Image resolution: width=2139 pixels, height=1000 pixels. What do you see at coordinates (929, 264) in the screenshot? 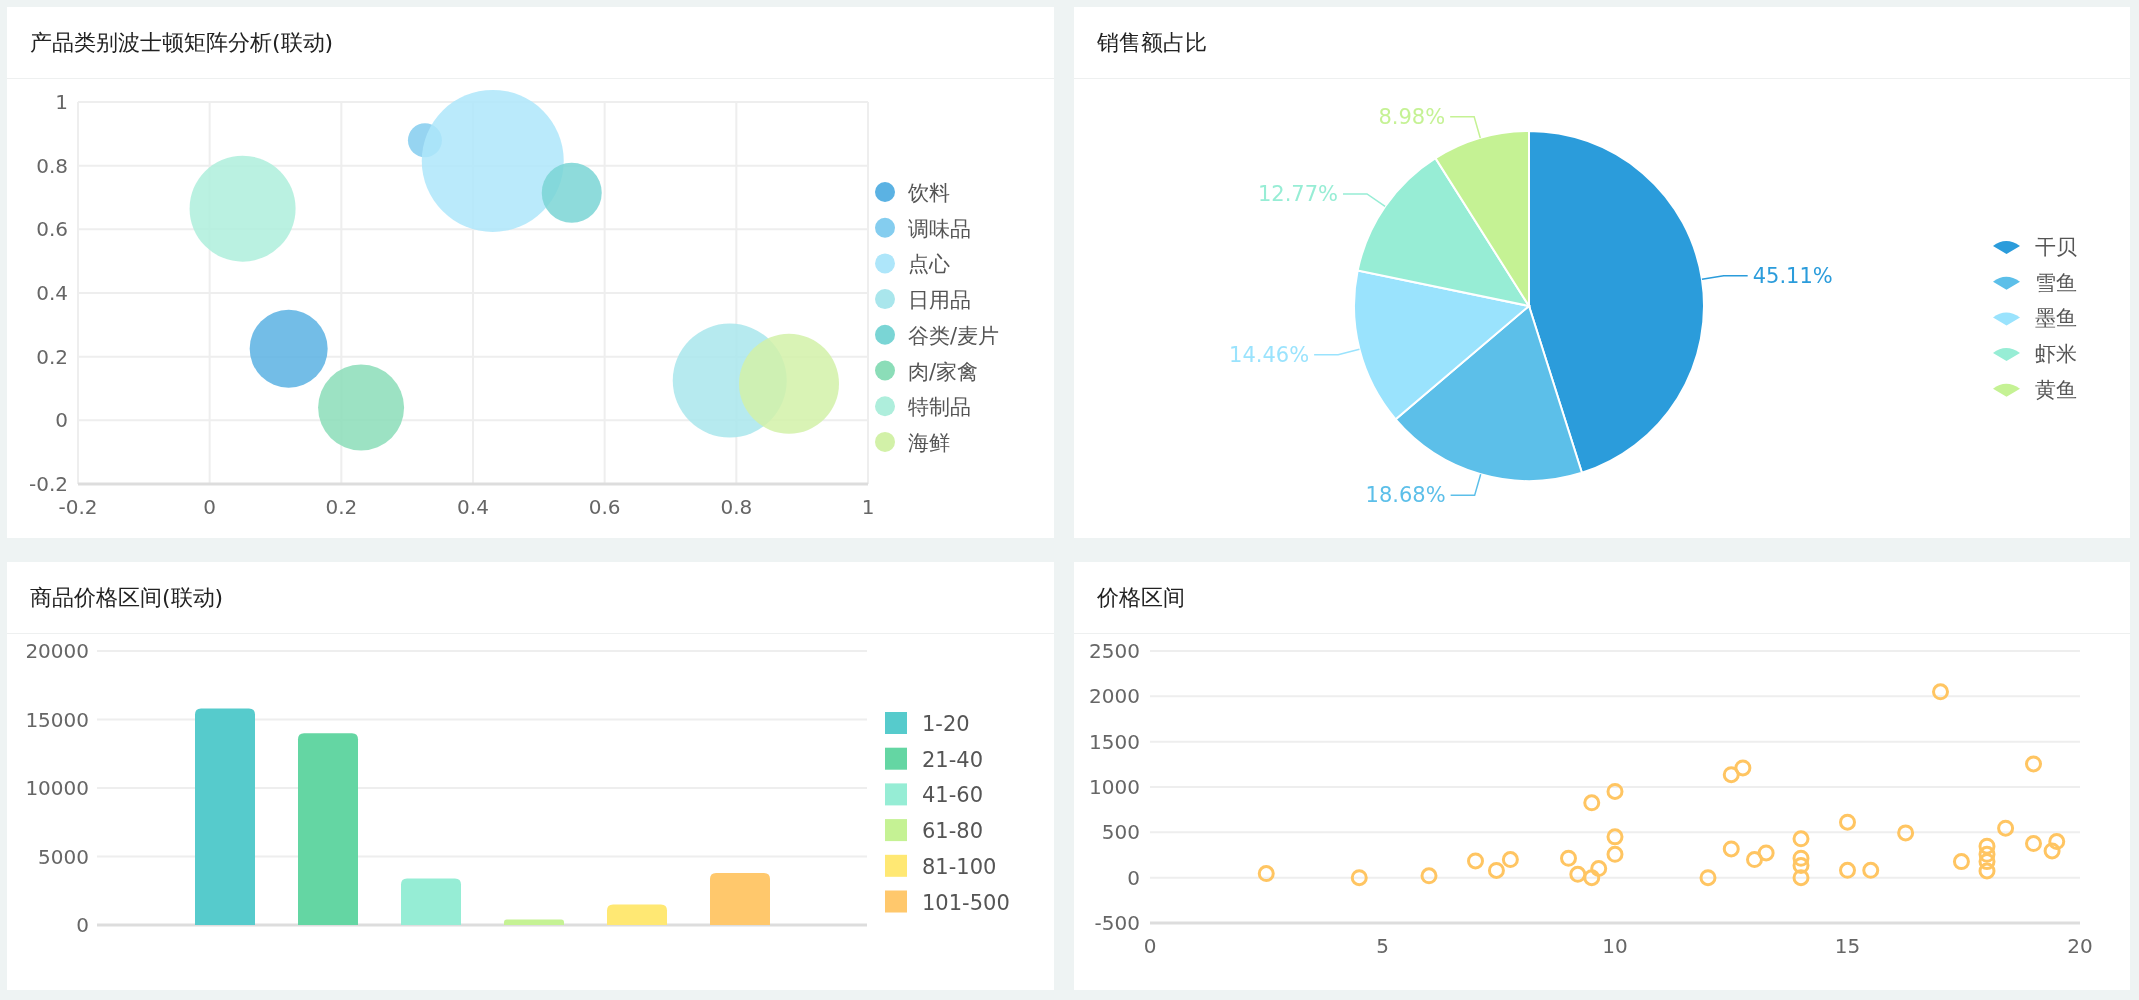
I see `legend-label: 点心` at bounding box center [929, 264].